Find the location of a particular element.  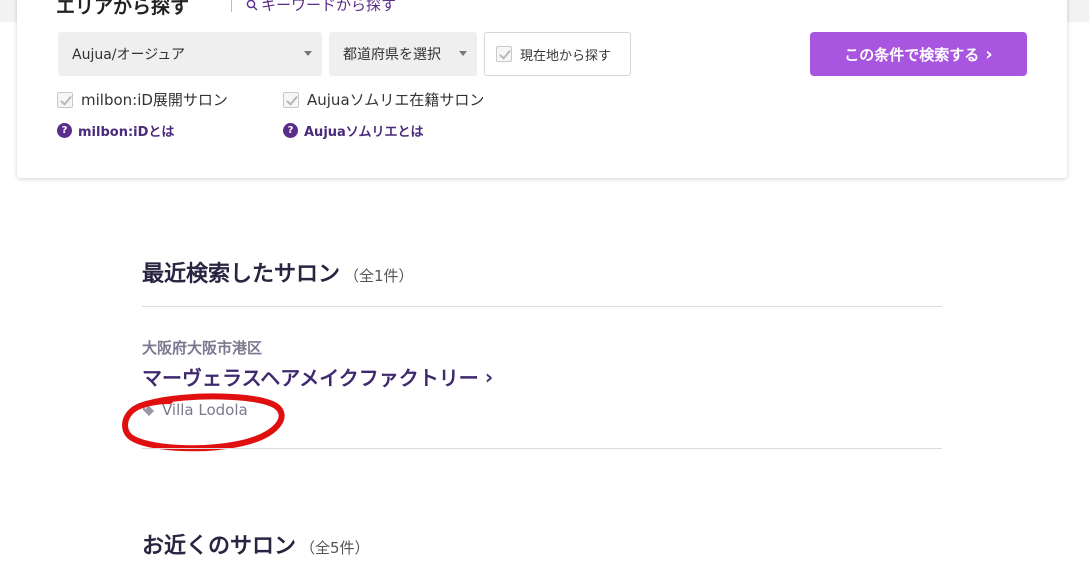

tab-divider is located at coordinates (231, 6).